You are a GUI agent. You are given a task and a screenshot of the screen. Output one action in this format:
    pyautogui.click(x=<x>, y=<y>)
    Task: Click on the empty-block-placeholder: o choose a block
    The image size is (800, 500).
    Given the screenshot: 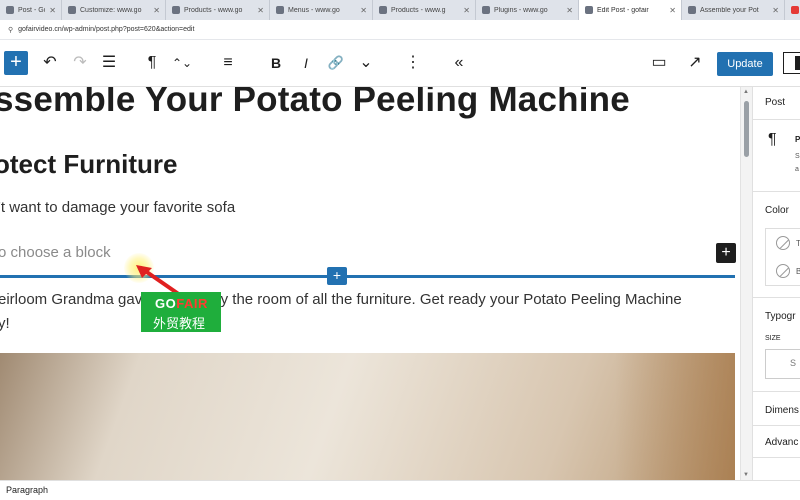 What is the action you would take?
    pyautogui.click(x=55, y=252)
    